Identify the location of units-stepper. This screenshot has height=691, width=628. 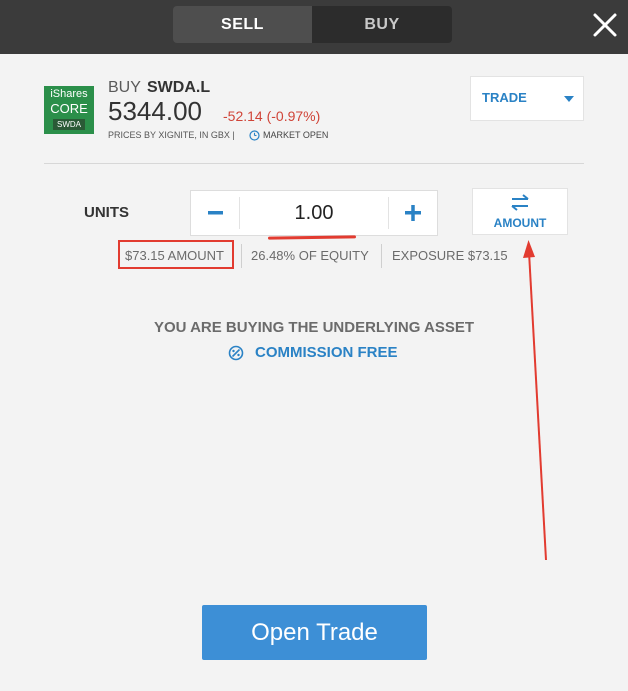
(314, 213).